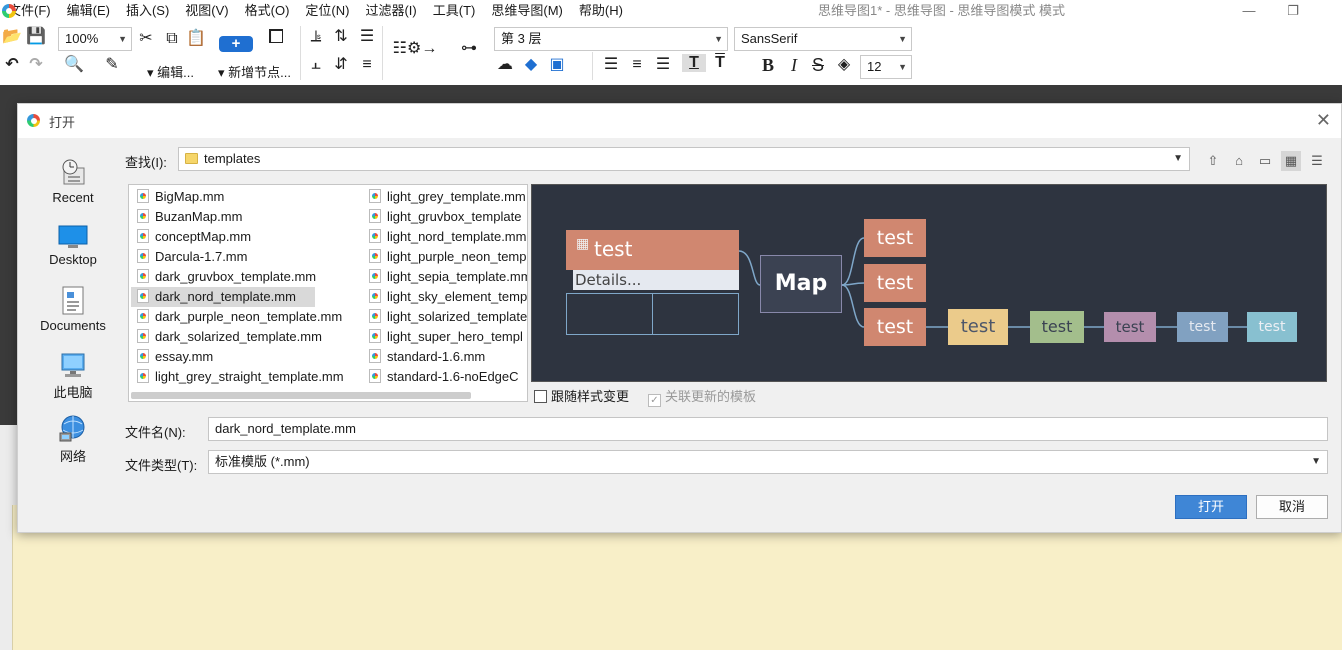 This screenshot has width=1342, height=650. Describe the element at coordinates (36, 37) in the screenshot. I see `save-icon: 💾` at that location.